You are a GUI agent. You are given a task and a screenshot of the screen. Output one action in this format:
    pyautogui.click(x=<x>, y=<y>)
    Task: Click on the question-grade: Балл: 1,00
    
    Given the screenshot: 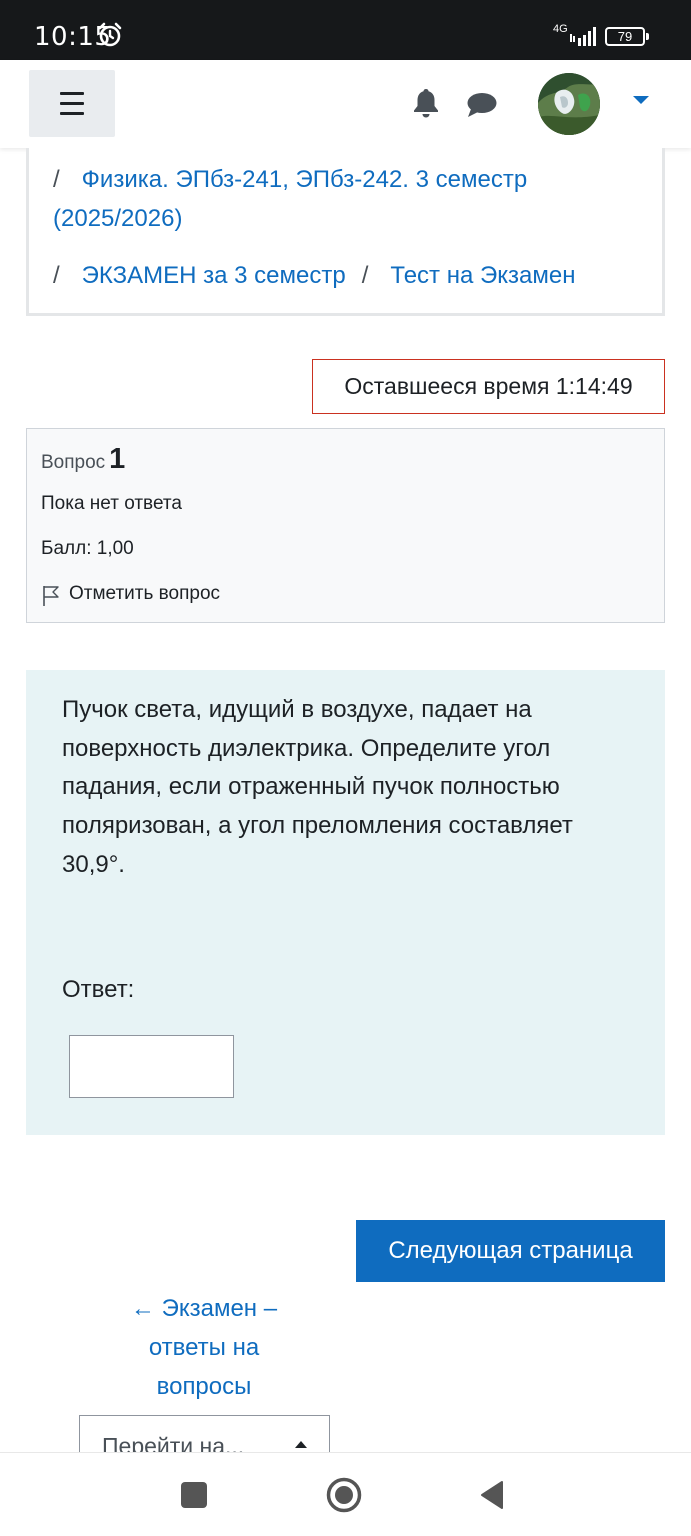 What is the action you would take?
    pyautogui.click(x=87, y=548)
    